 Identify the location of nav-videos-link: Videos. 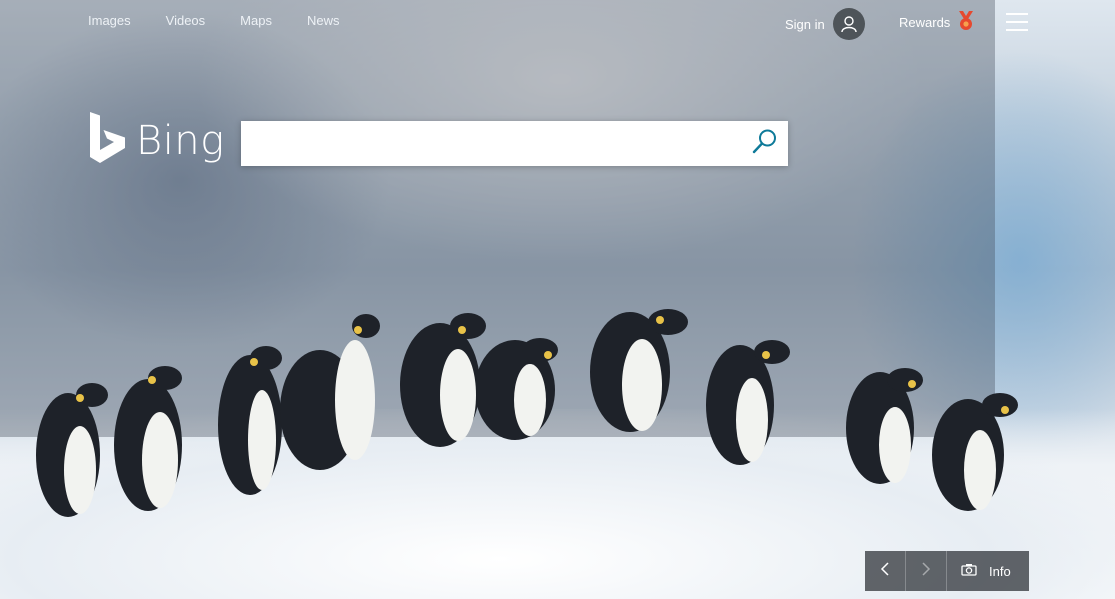
(186, 20).